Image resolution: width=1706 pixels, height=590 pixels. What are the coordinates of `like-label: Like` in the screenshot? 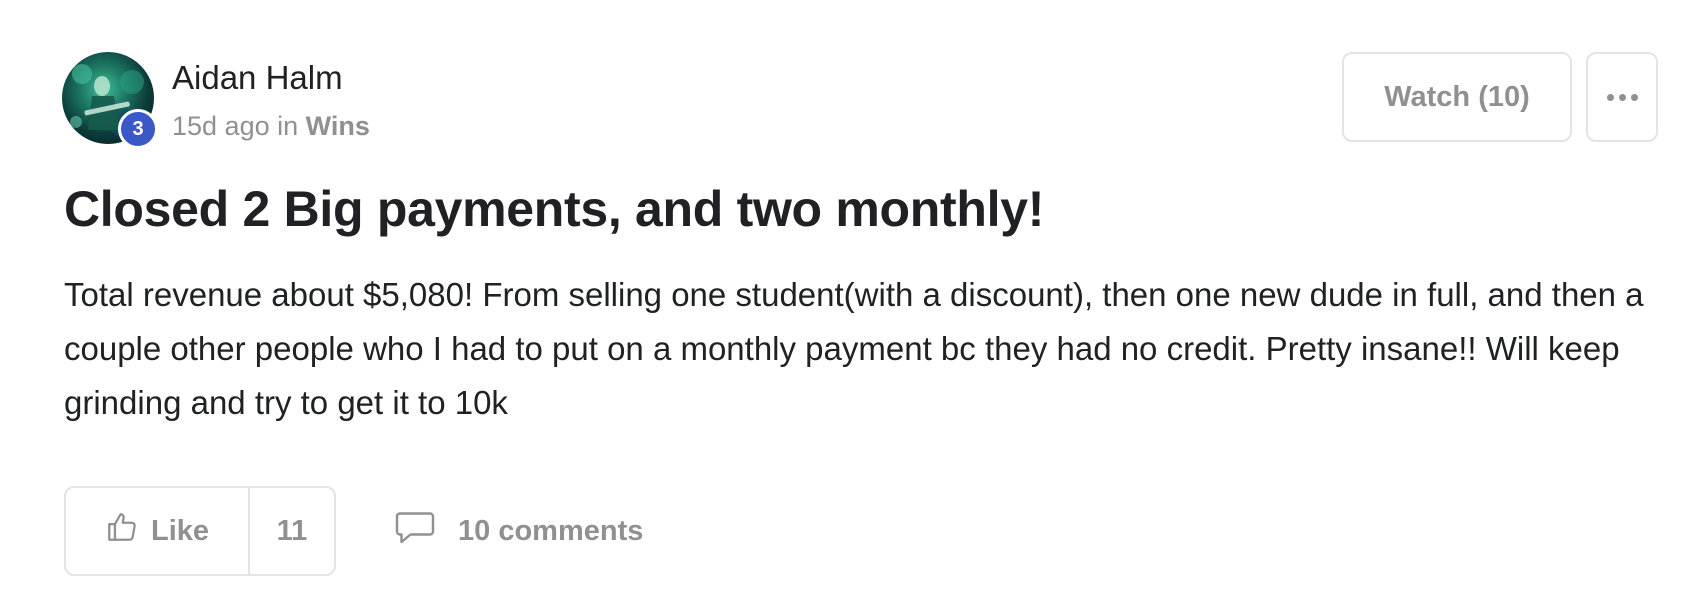 It's located at (180, 530).